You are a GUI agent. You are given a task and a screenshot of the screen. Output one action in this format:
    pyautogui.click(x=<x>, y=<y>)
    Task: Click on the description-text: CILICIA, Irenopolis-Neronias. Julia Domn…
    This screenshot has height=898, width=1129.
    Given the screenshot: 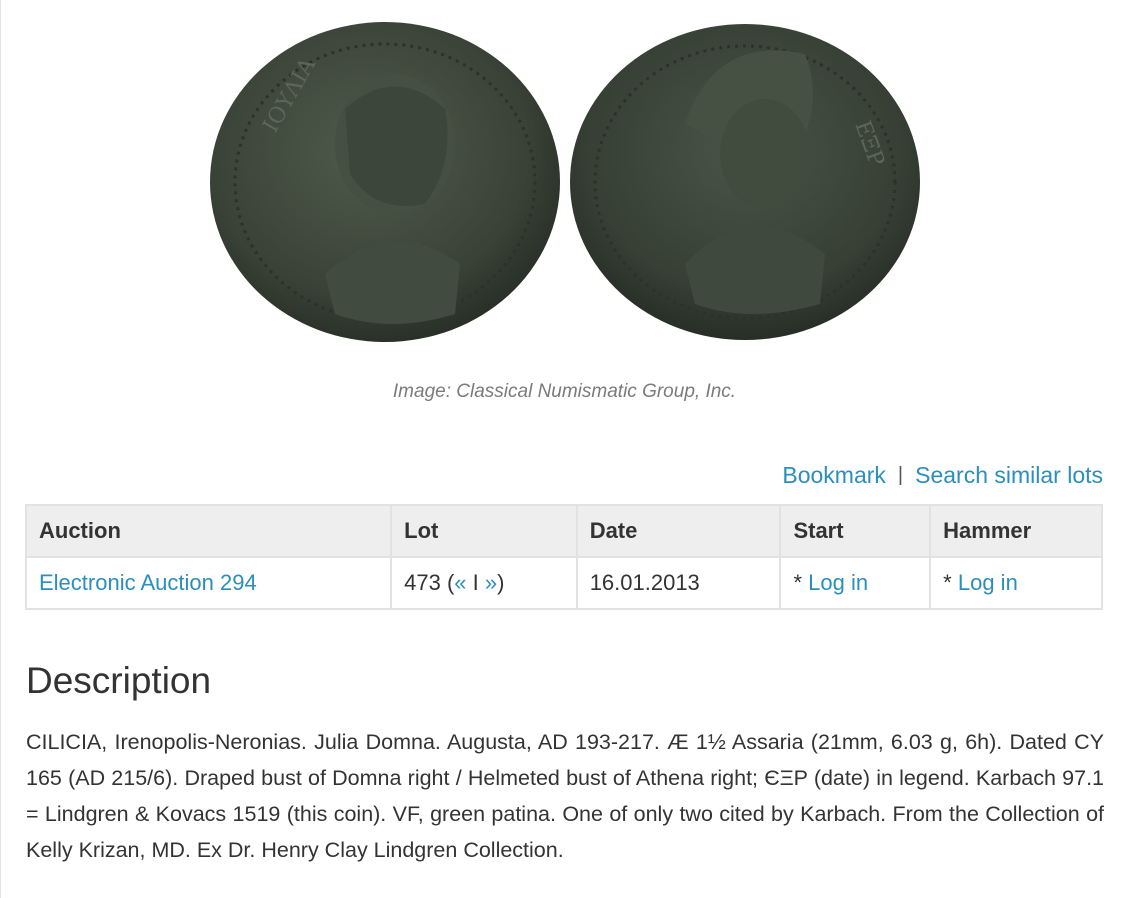 What is the action you would take?
    pyautogui.click(x=565, y=796)
    